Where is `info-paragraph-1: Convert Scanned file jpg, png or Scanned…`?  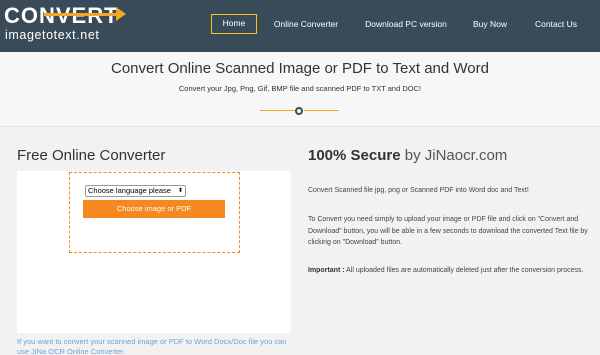 info-paragraph-1: Convert Scanned file jpg, png or Scanned… is located at coordinates (418, 190).